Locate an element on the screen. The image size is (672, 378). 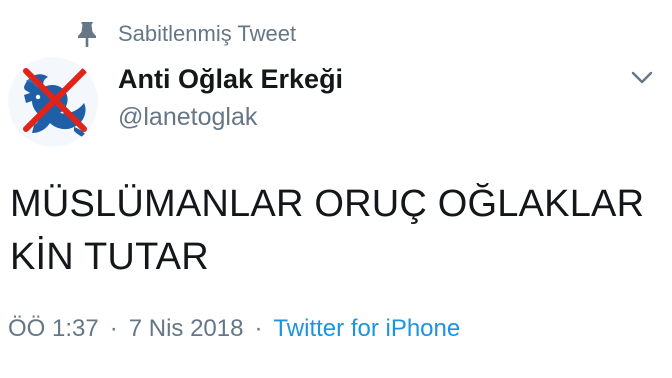
author-handle: @lanetoglak is located at coordinates (230, 117).